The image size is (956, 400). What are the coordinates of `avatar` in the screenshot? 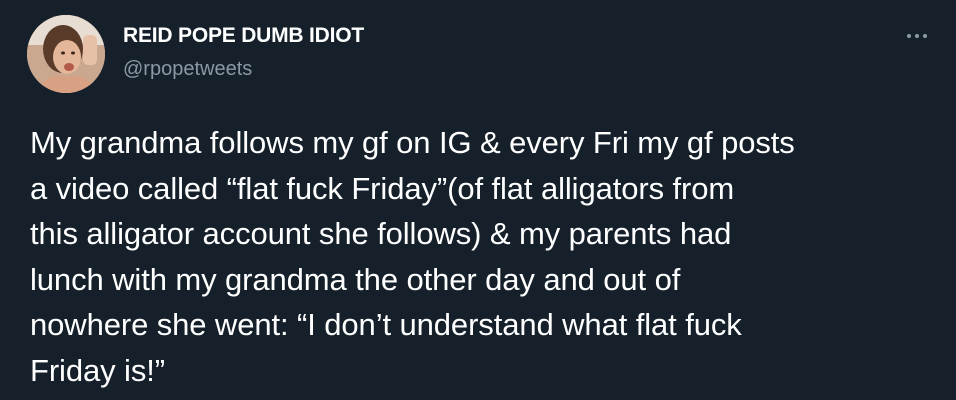 It's located at (66, 54).